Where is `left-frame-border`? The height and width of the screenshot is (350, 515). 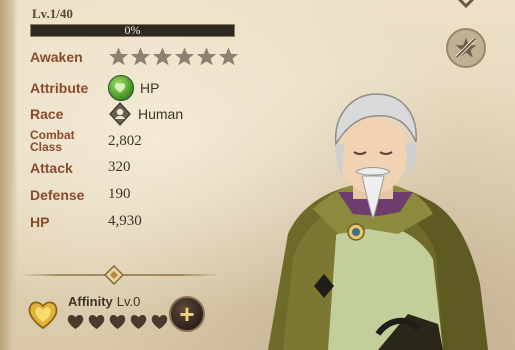 left-frame-border is located at coordinates (9, 175).